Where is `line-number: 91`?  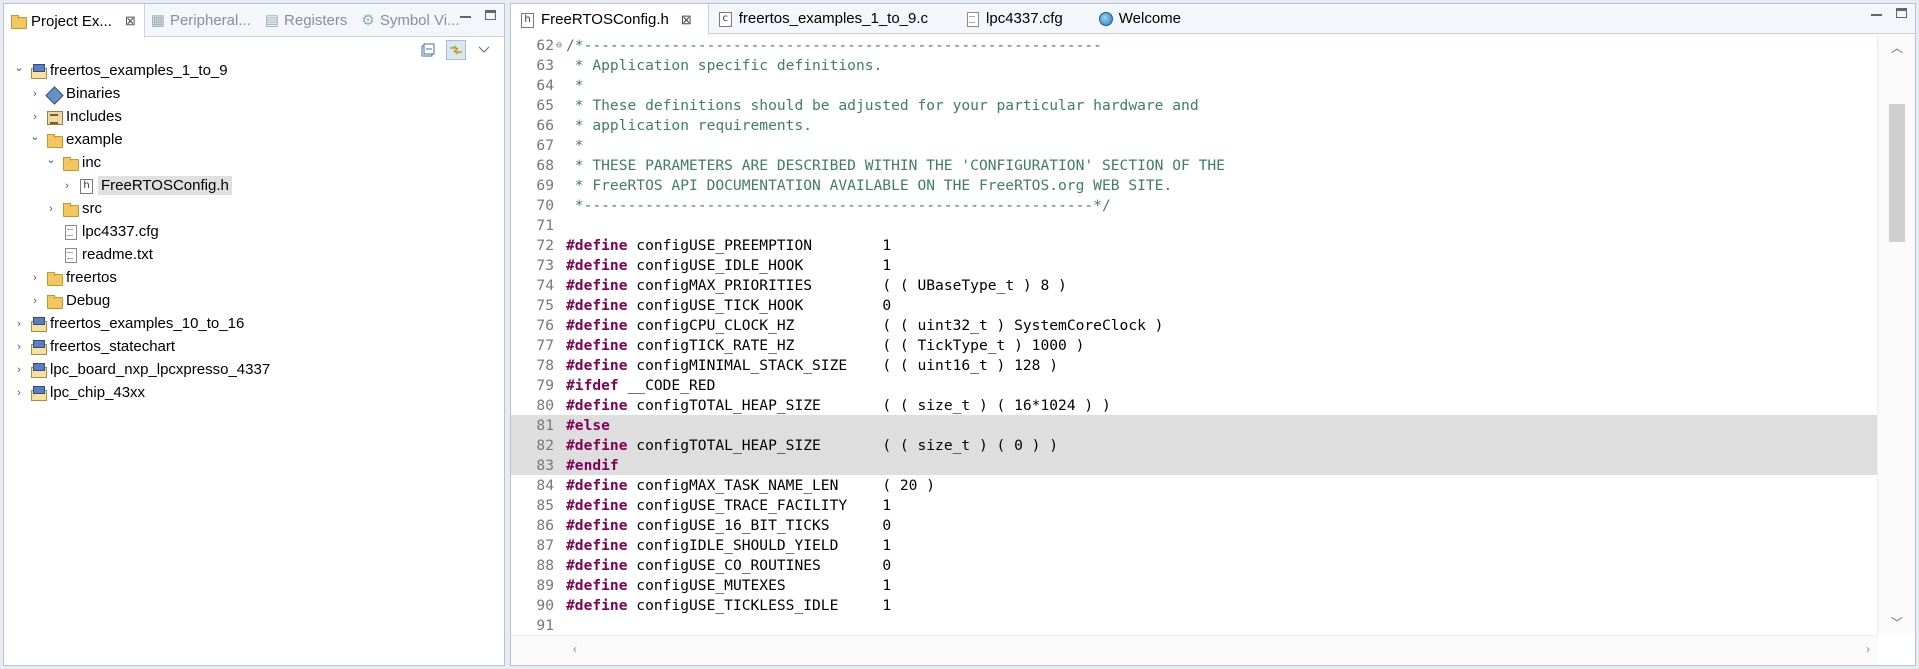 line-number: 91 is located at coordinates (545, 625).